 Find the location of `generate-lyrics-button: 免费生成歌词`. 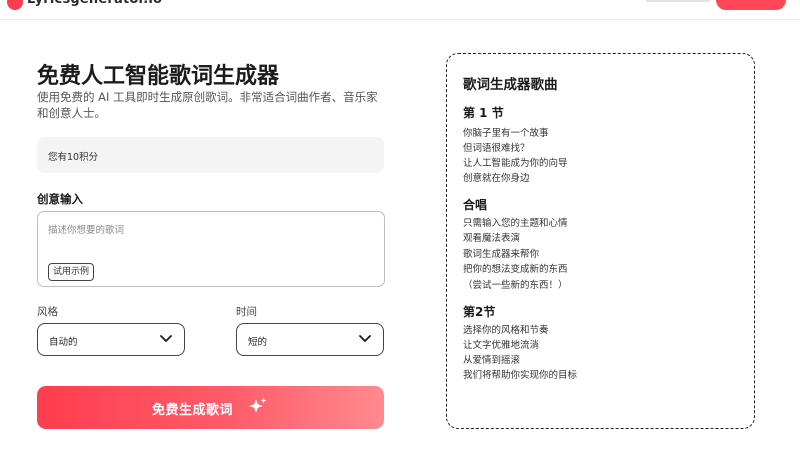

generate-lyrics-button: 免费生成歌词 is located at coordinates (210, 407).